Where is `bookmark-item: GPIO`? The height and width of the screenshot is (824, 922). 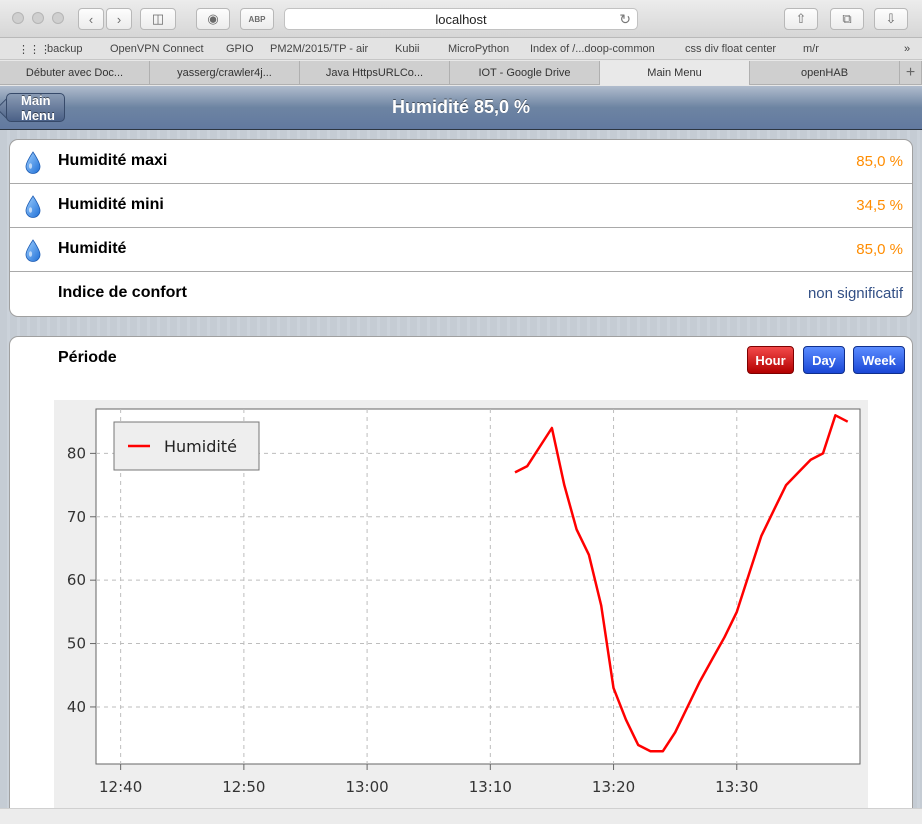 bookmark-item: GPIO is located at coordinates (240, 49).